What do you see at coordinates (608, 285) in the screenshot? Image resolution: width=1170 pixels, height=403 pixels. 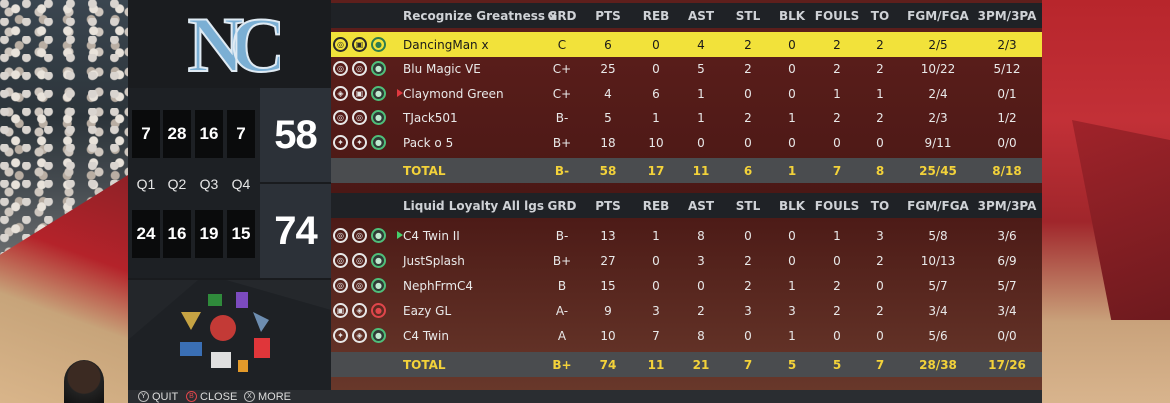 I see `player-pts: 15` at bounding box center [608, 285].